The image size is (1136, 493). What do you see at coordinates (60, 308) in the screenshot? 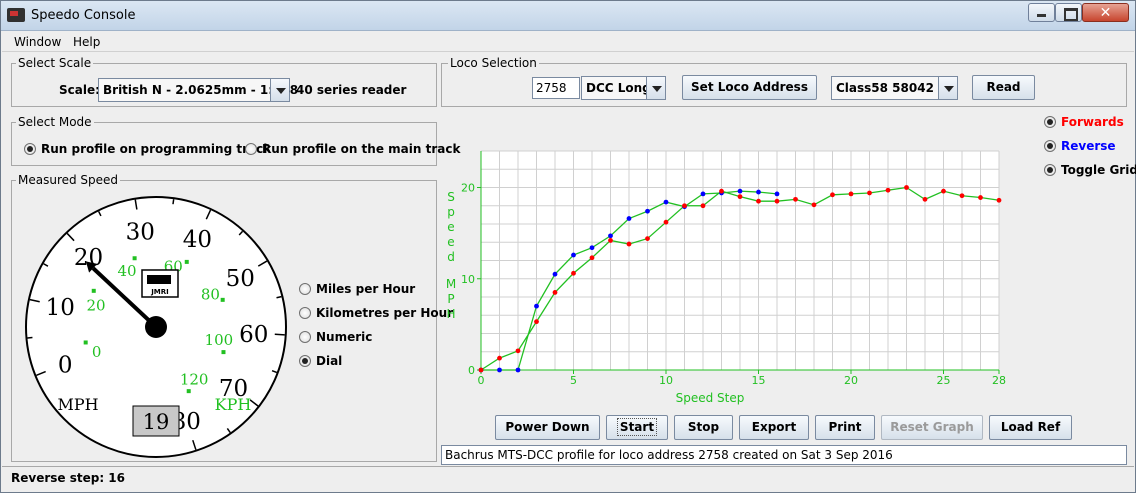
I see `mph-scale-label: 10` at bounding box center [60, 308].